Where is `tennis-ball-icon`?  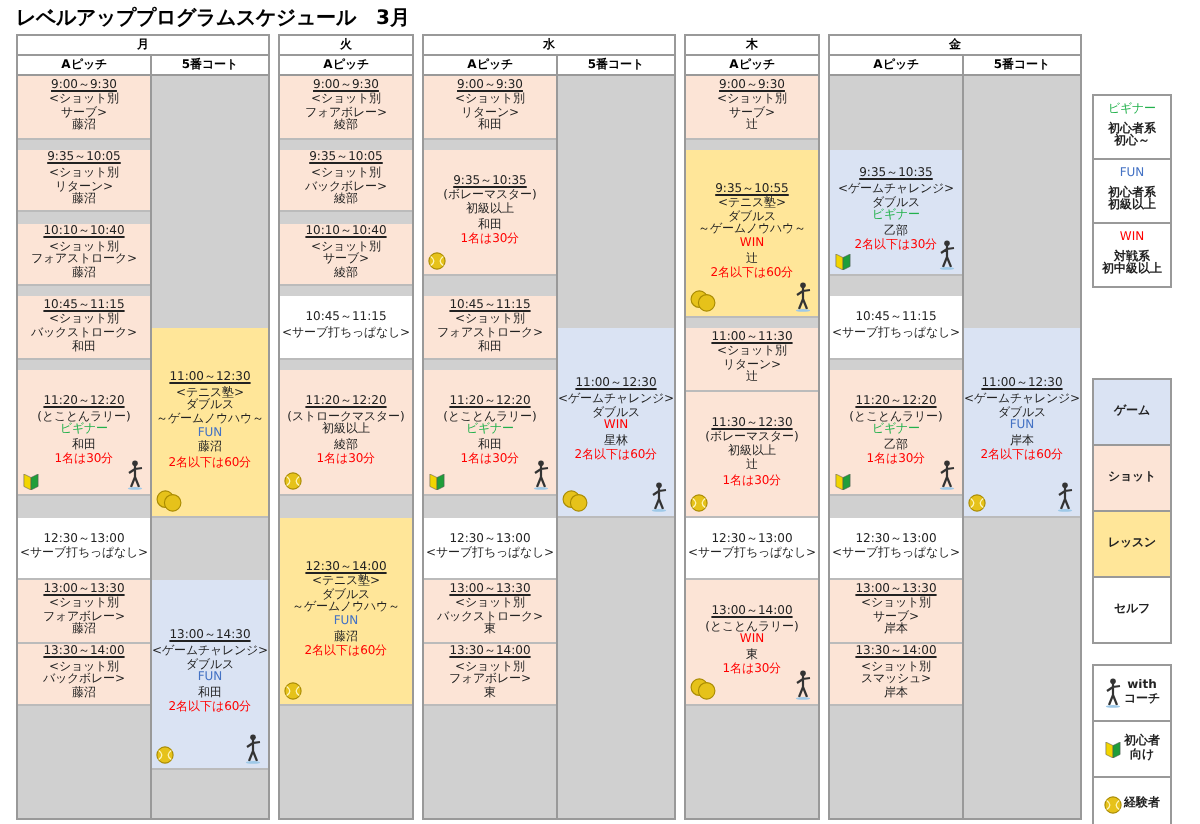
tennis-ball-icon is located at coordinates (1113, 805).